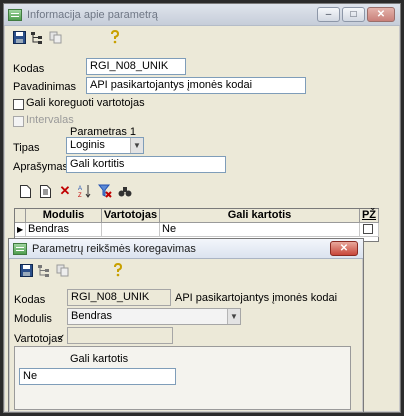 The height and width of the screenshot is (416, 404). I want to click on aprasymas-label: Aprašymas, so click(41, 167).